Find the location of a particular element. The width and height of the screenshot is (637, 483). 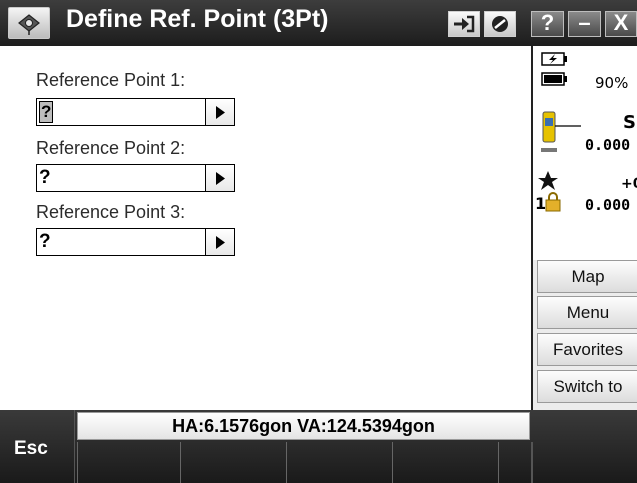

reference-point-3-label: Reference Point 3: is located at coordinates (111, 212).